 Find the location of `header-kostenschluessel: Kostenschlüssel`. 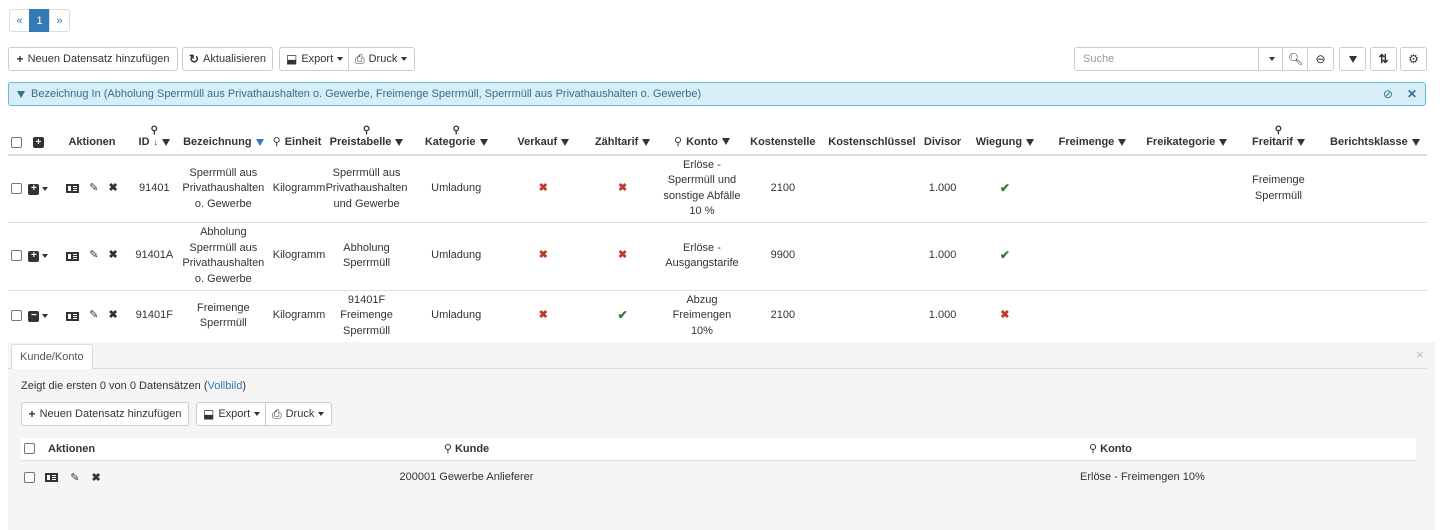

header-kostenschluessel: Kostenschlüssel is located at coordinates (872, 137).